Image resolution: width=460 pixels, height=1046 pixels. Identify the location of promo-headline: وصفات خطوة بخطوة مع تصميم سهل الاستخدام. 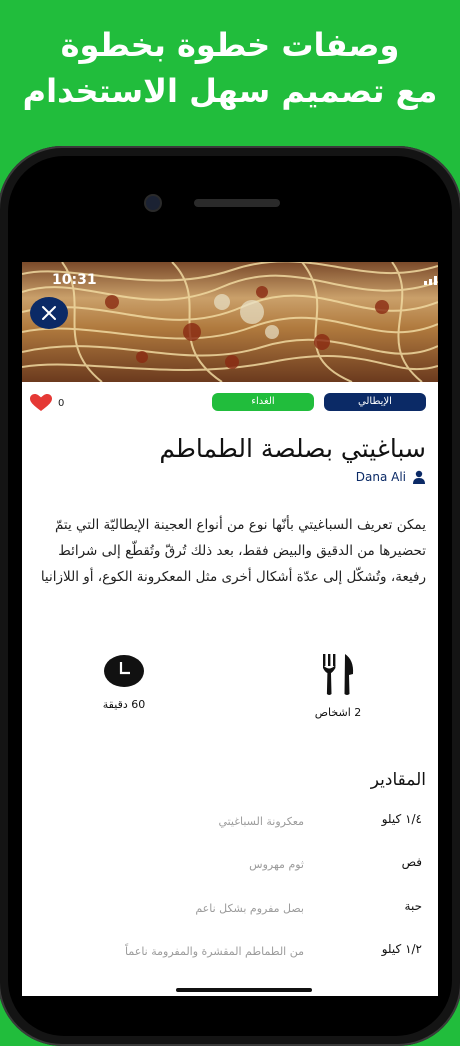
(230, 68).